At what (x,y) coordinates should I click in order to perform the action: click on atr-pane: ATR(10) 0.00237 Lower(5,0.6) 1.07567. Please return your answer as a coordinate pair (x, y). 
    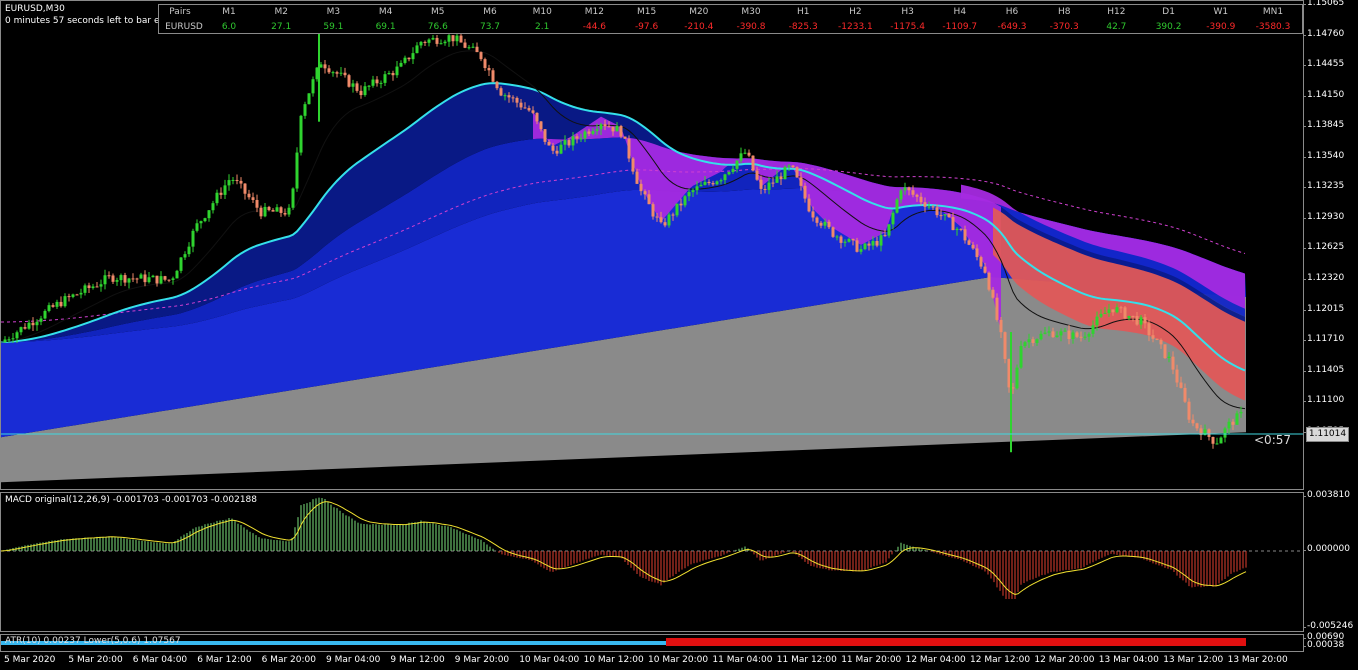
    Looking at the image, I should click on (652, 643).